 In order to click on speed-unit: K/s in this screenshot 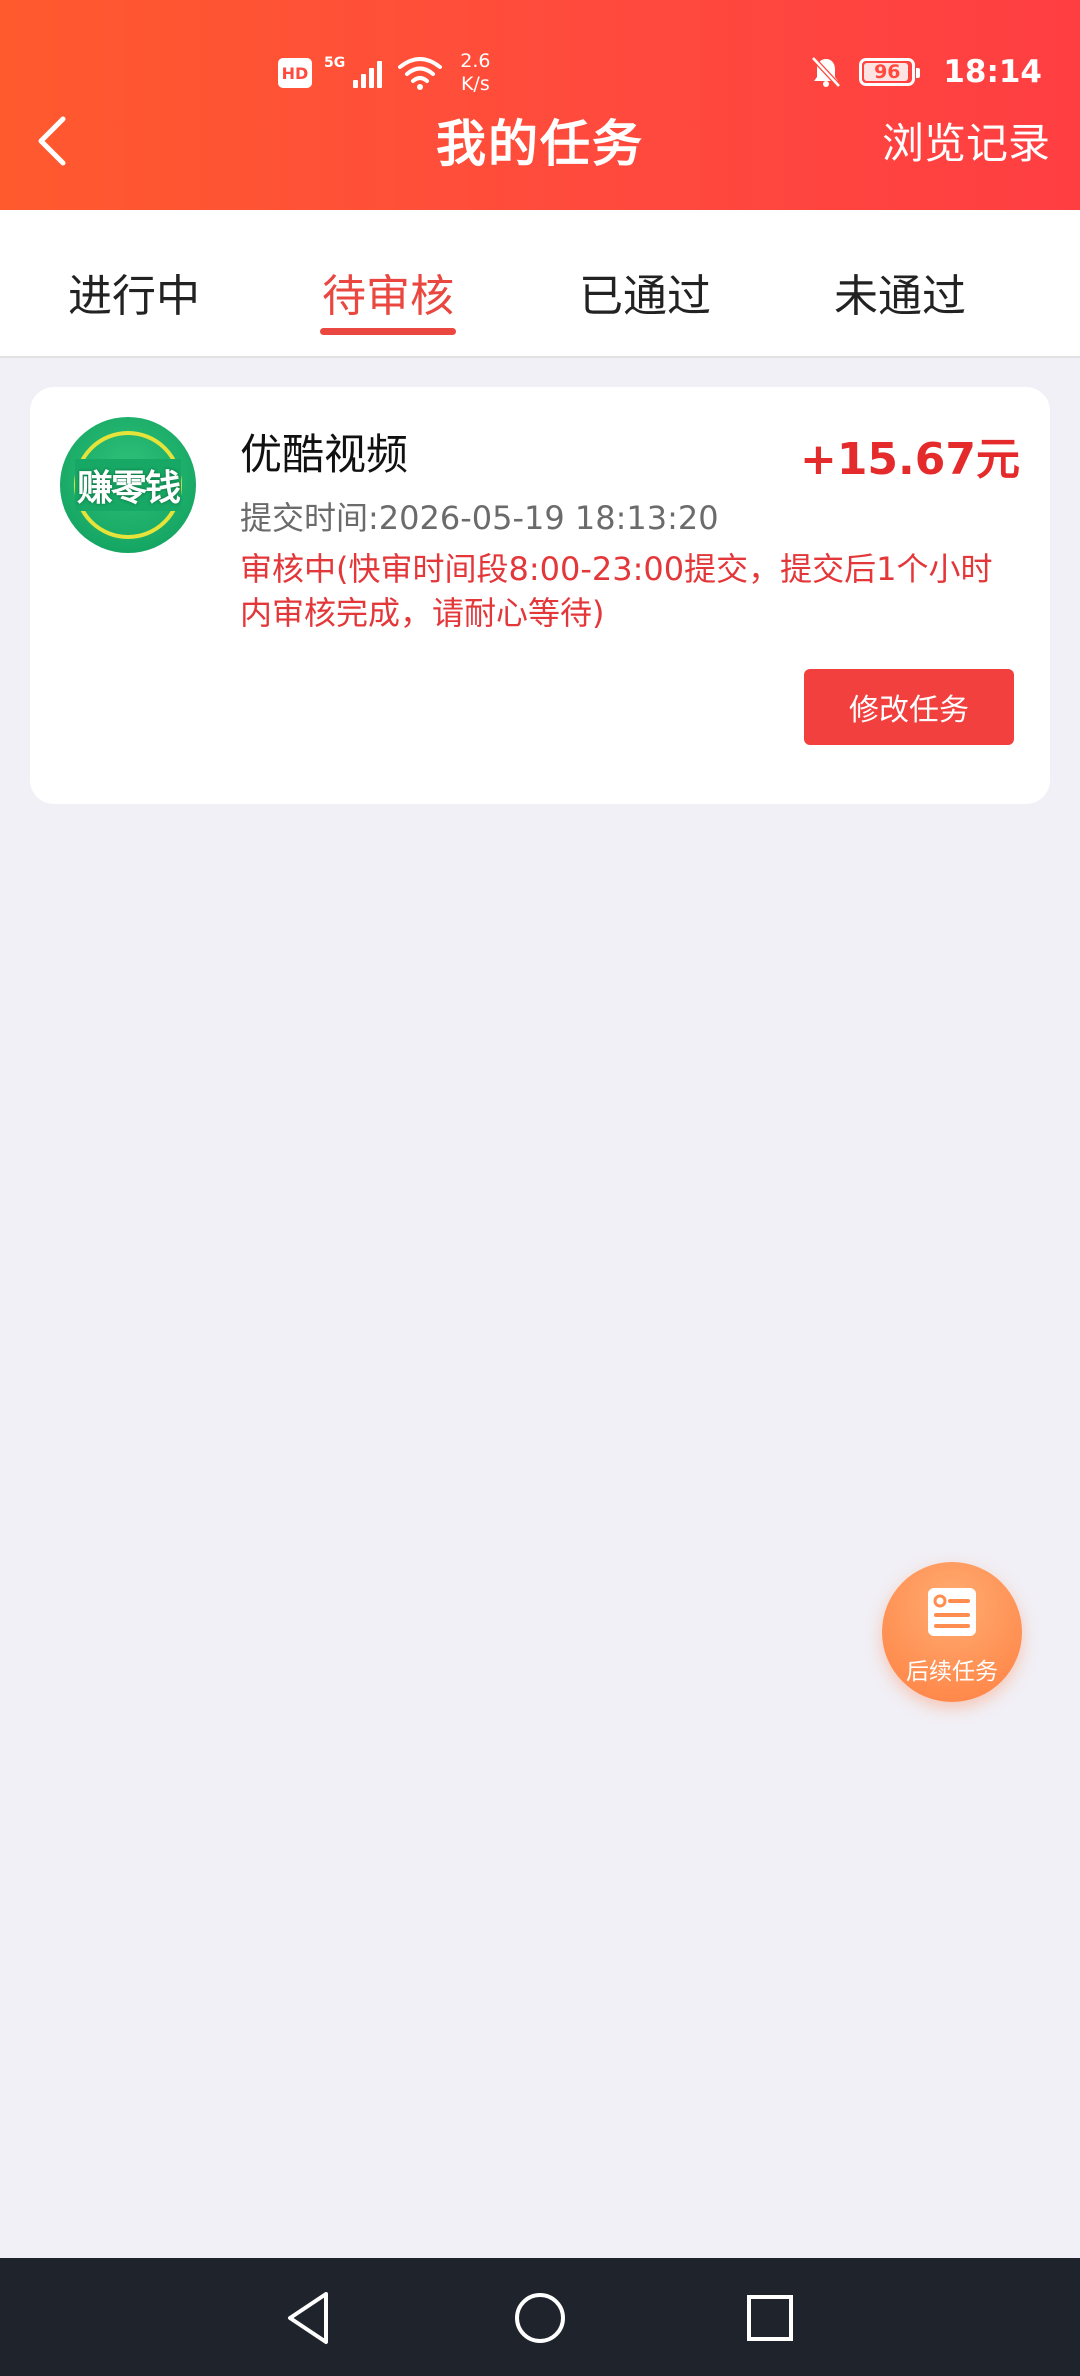, I will do `click(475, 84)`.